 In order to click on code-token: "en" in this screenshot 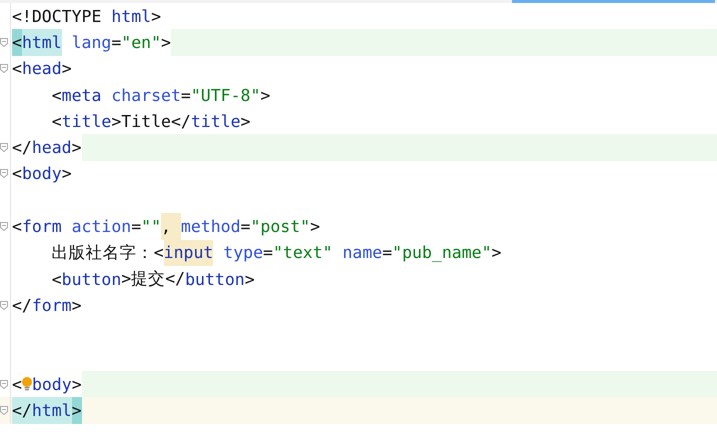, I will do `click(141, 43)`.